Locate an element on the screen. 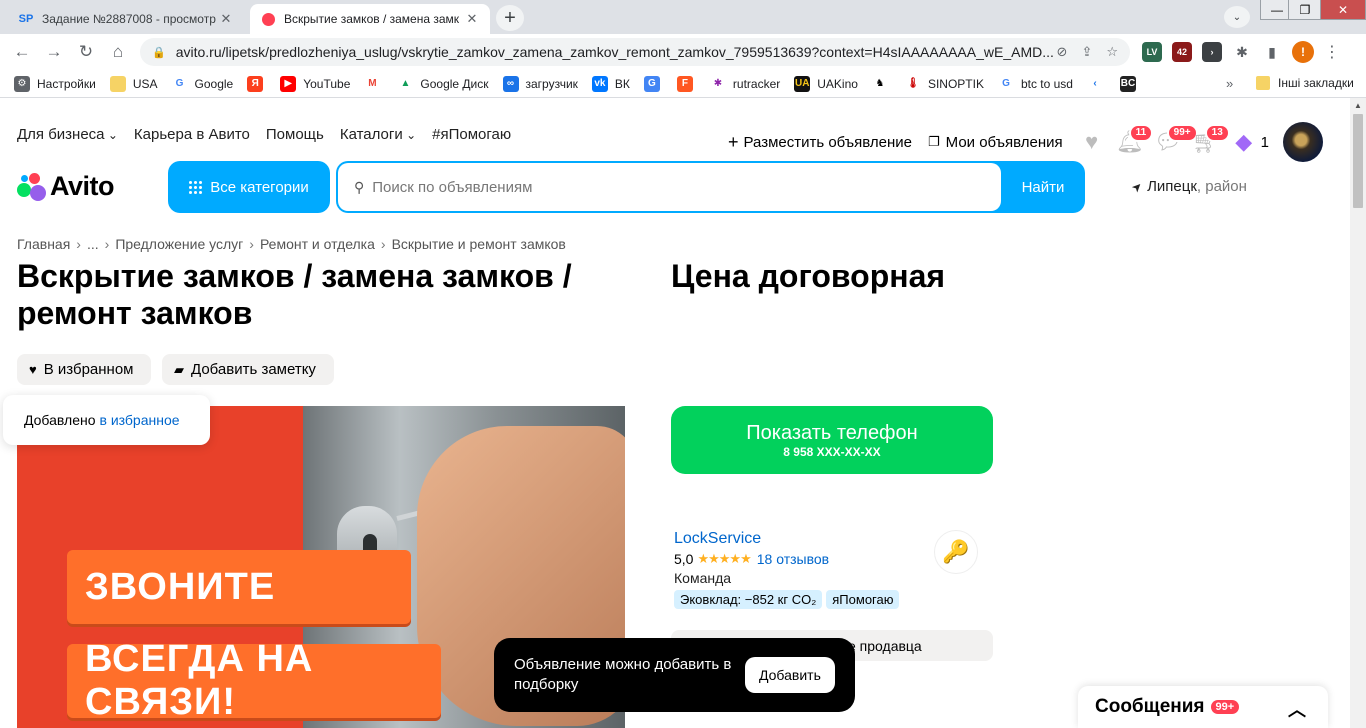 The width and height of the screenshot is (1366, 728). home-button: ⌂ is located at coordinates (118, 52).